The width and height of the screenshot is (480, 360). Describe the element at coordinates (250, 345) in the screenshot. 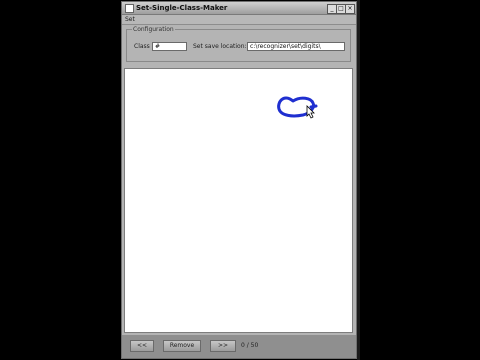

I see `sample-counter: 0 / 50` at that location.